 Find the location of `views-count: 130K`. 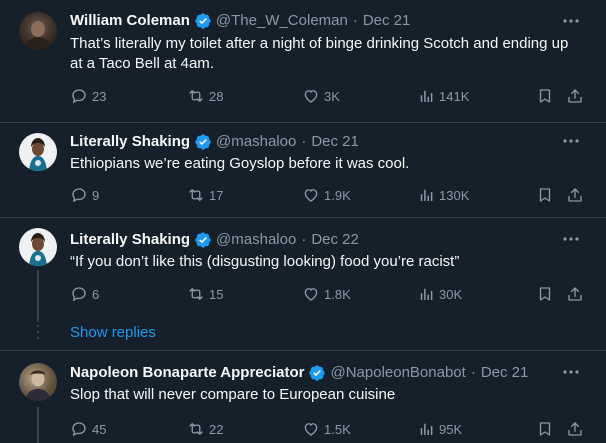

views-count: 130K is located at coordinates (454, 195).